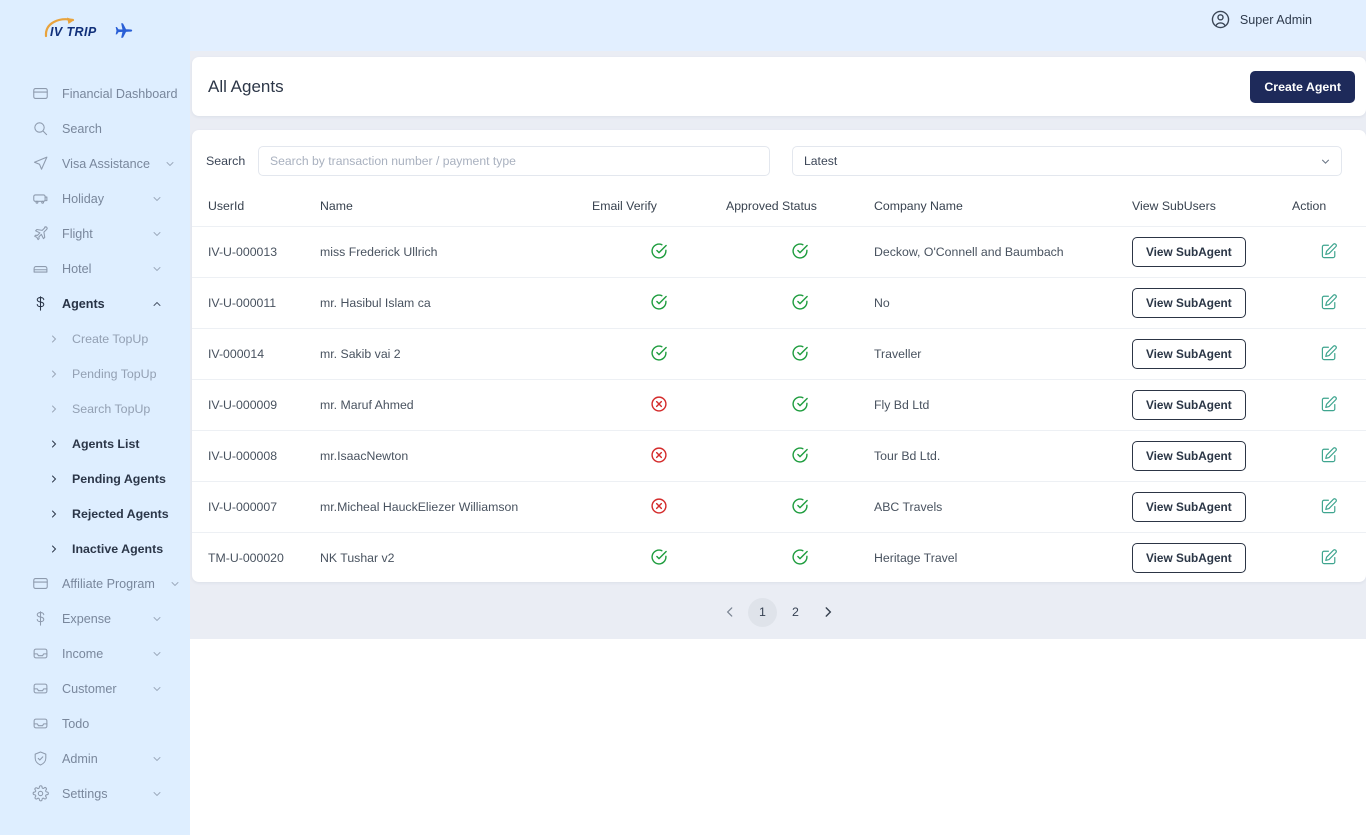 This screenshot has width=1366, height=835. I want to click on sidebar-item-visa-assistance: Visa Assistance, so click(95, 163).